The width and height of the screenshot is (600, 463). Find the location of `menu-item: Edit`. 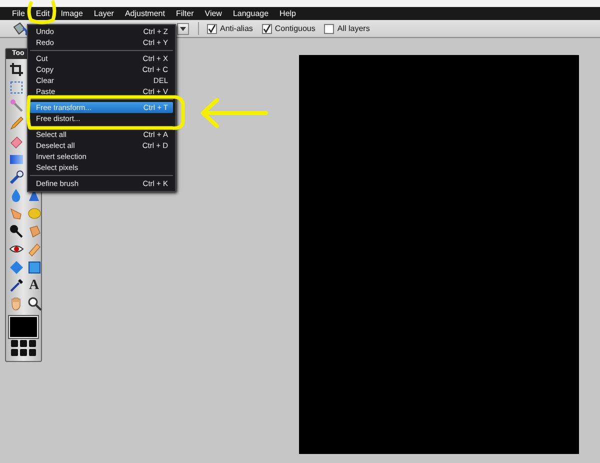

menu-item: Edit is located at coordinates (45, 13).